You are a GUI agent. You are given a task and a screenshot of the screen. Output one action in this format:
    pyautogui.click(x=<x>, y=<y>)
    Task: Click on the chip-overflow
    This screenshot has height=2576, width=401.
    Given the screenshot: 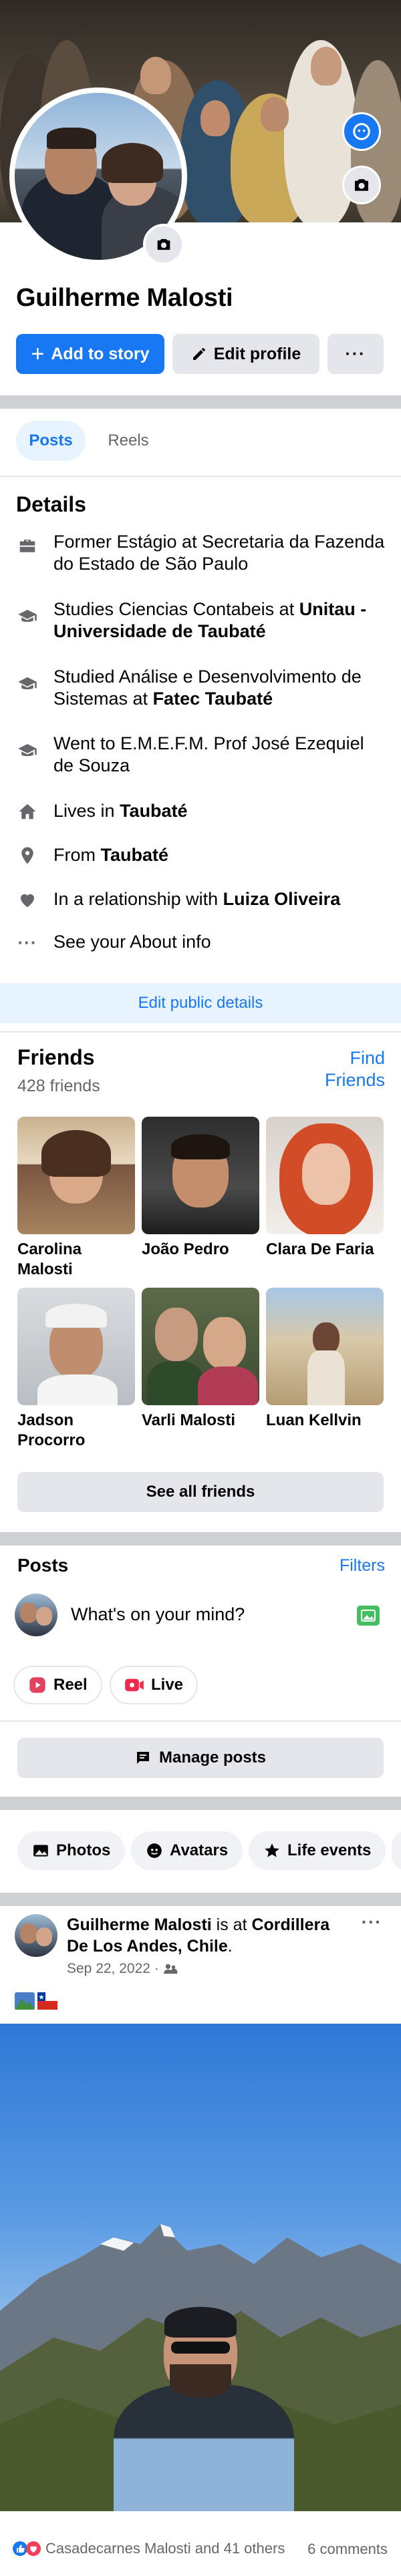 What is the action you would take?
    pyautogui.click(x=396, y=1850)
    